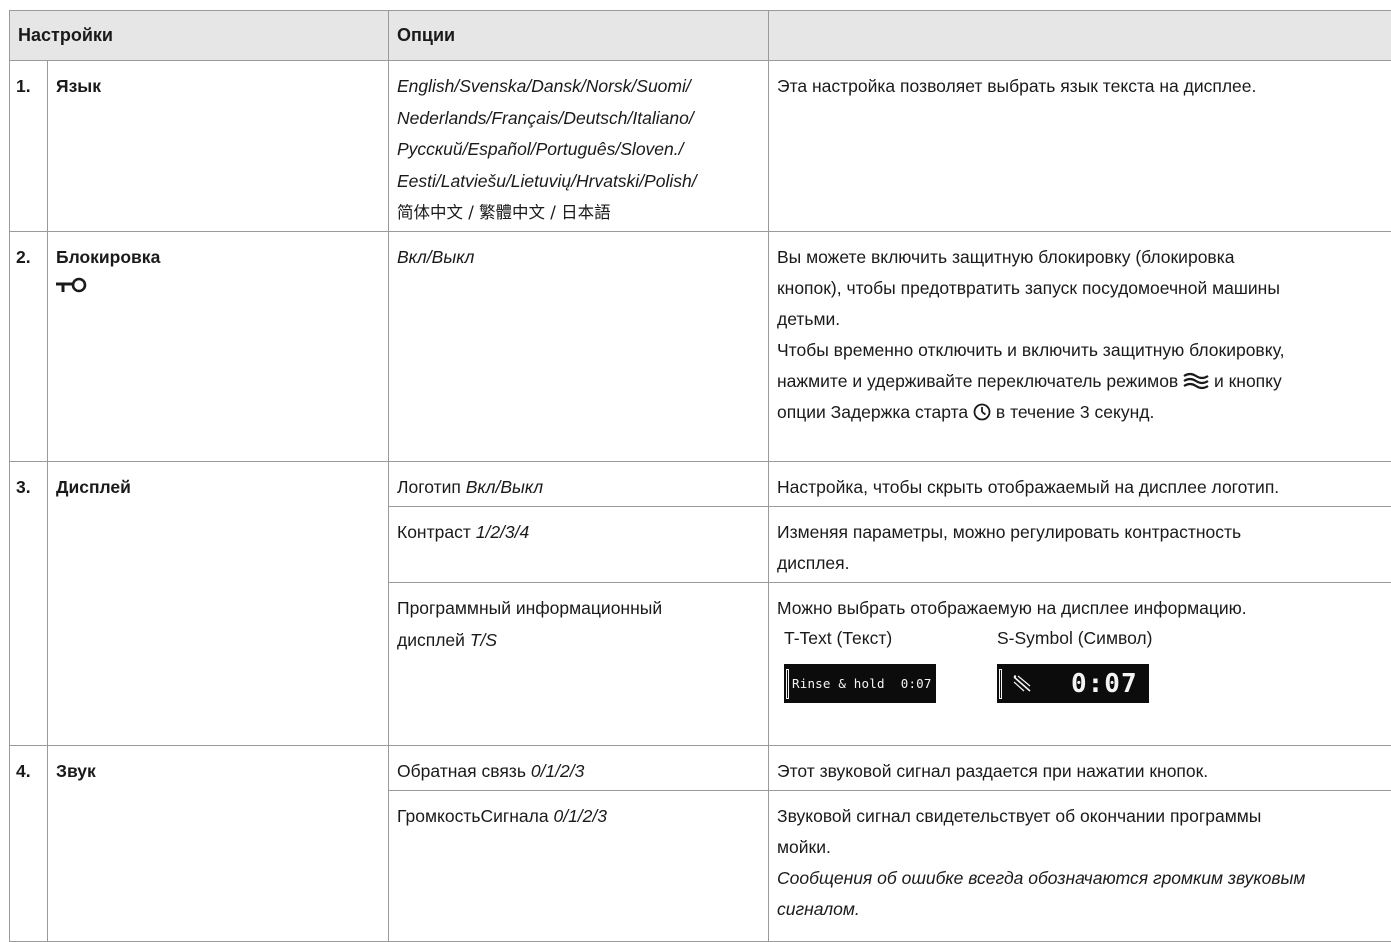 This screenshot has height=942, width=1391. I want to click on option-values: Вкл/Выкл, so click(504, 487).